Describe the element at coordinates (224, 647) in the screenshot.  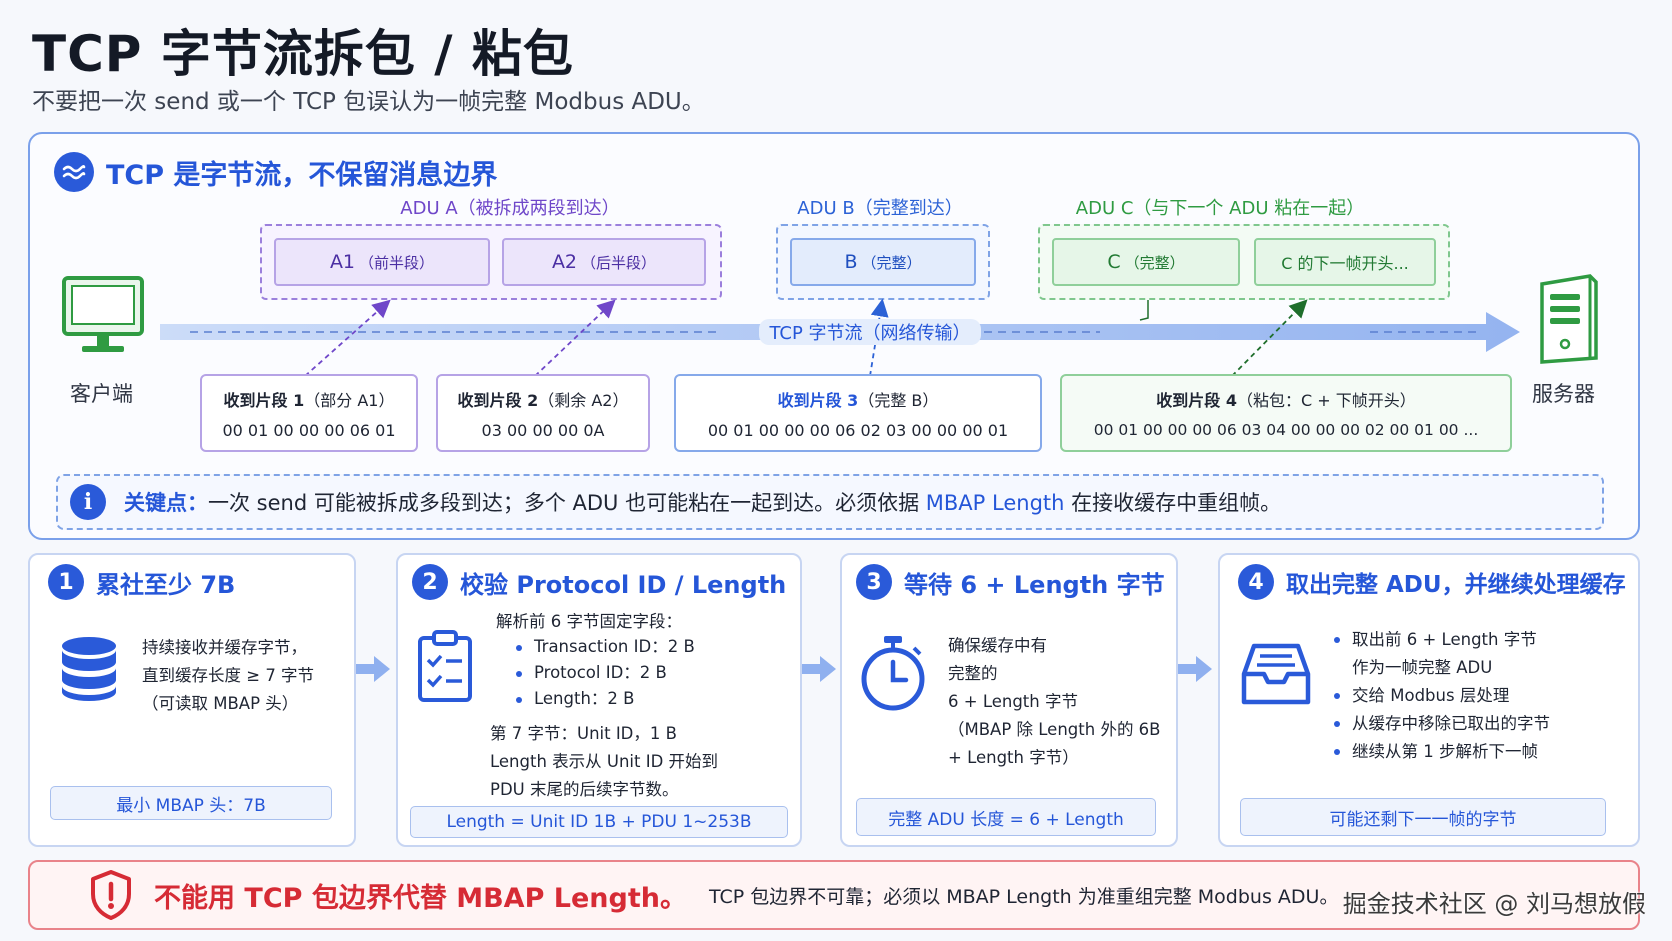
I see `step-1-line-1: 持续接收并缓存字节，` at that location.